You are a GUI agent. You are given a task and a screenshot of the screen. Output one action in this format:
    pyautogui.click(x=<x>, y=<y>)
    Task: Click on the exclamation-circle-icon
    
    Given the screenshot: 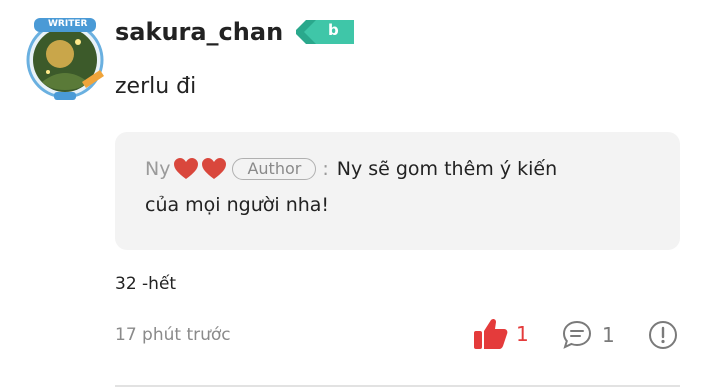 What is the action you would take?
    pyautogui.click(x=663, y=335)
    